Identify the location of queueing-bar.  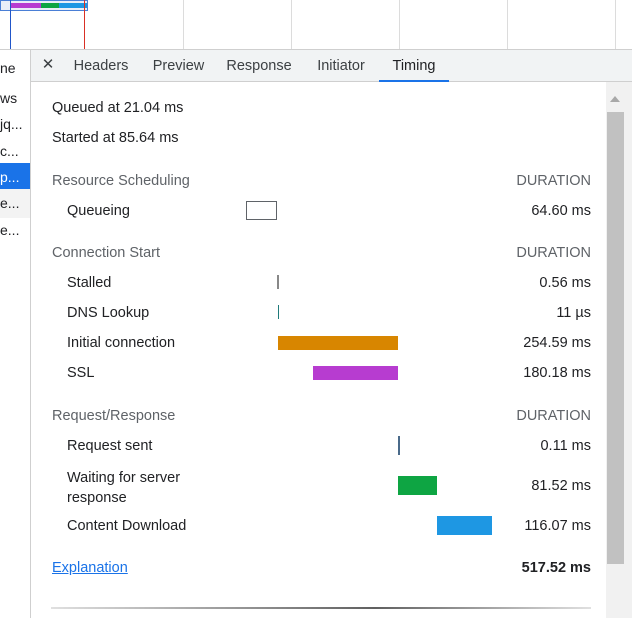
(261, 210).